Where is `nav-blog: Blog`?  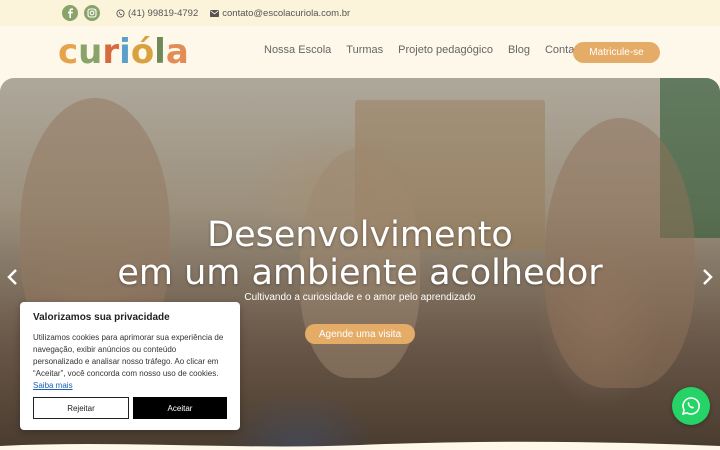 nav-blog: Blog is located at coordinates (519, 50).